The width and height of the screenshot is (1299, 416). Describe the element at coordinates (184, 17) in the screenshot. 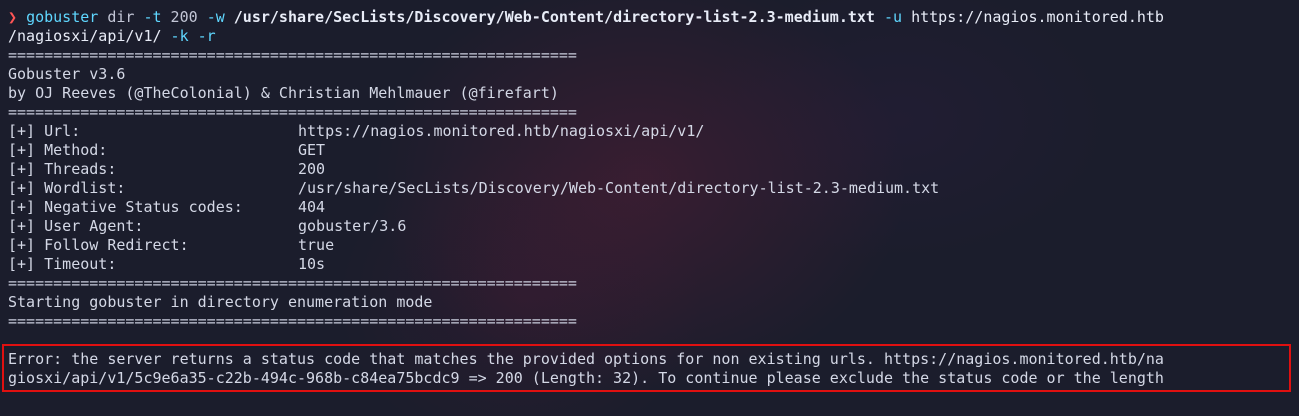

I see `command-threads: 200` at that location.